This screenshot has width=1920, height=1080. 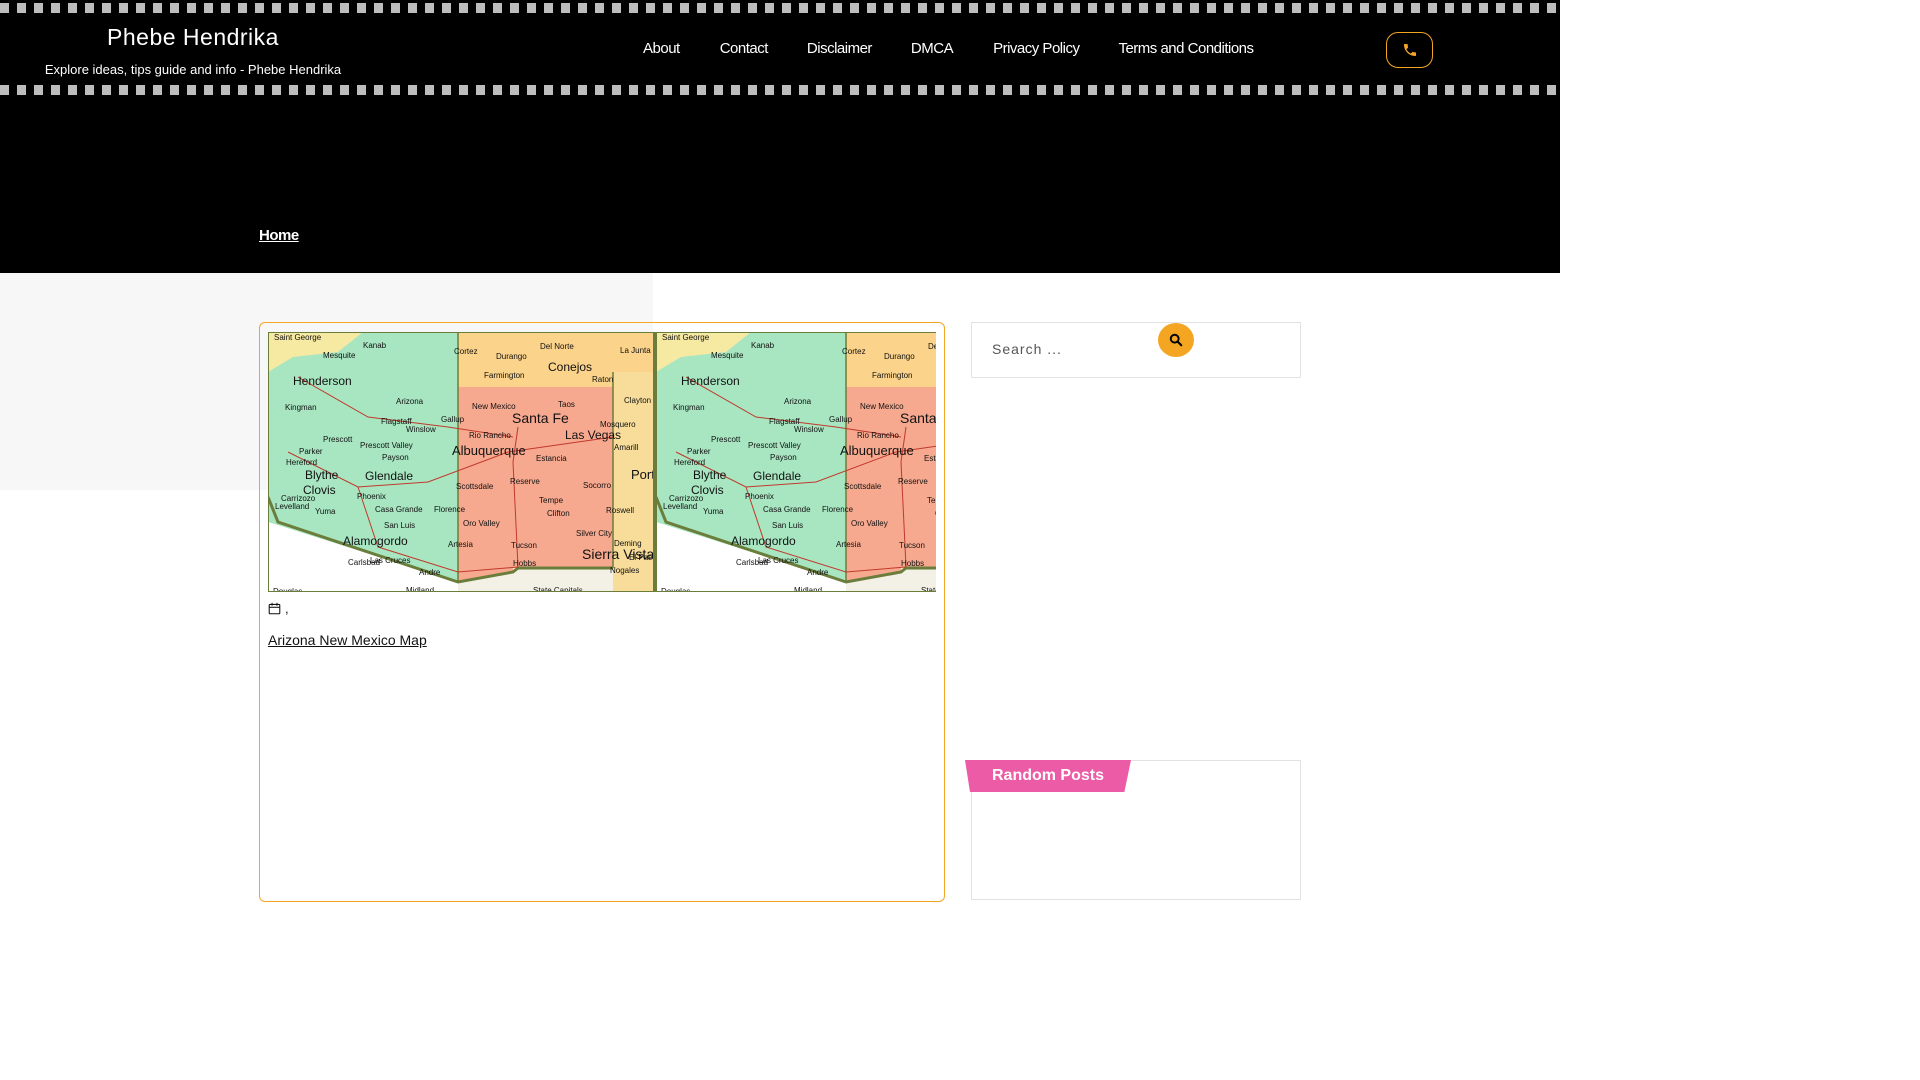 What do you see at coordinates (1077, 349) in the screenshot?
I see `search-input` at bounding box center [1077, 349].